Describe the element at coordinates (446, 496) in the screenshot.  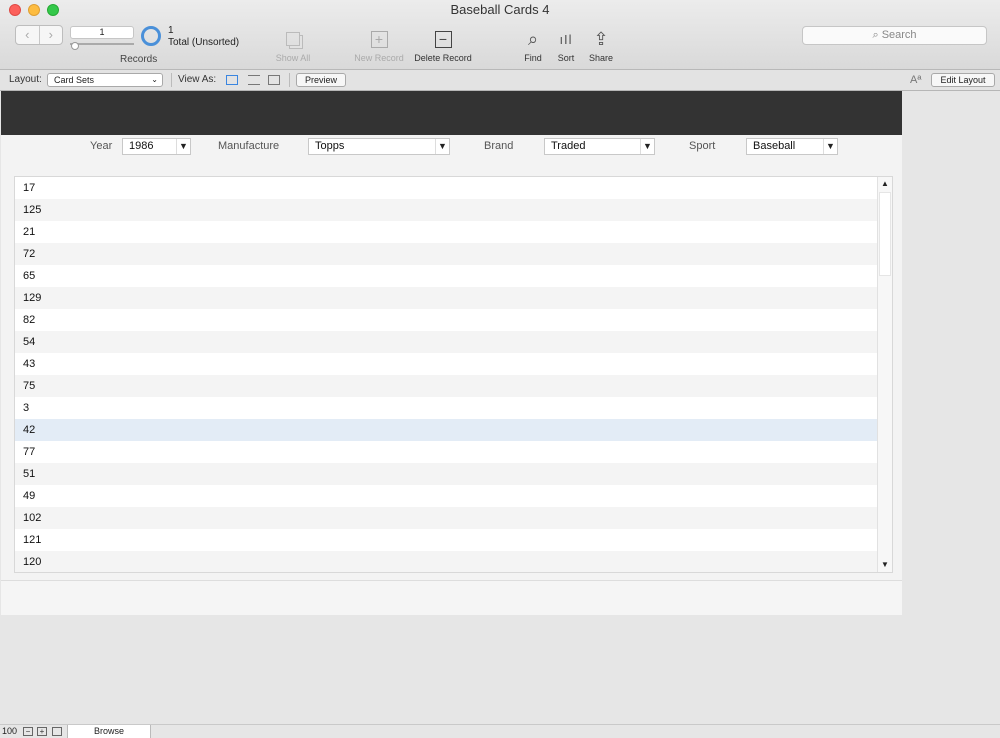
I see `list-row: 49` at that location.